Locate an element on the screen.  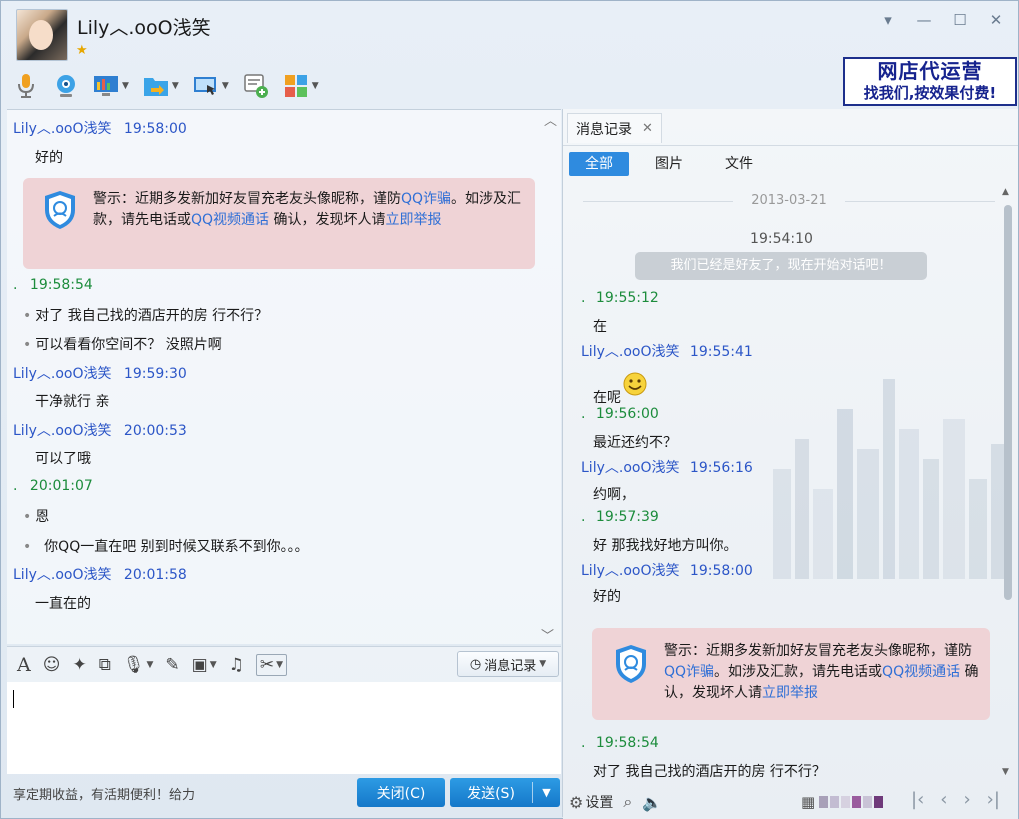
expand-down-icon: ﹀ is located at coordinates (547, 634).